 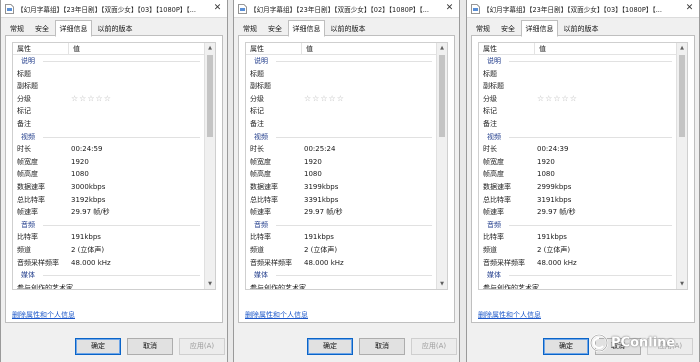 I want to click on property-row: 总比特率 3191kbps, so click(x=577, y=200).